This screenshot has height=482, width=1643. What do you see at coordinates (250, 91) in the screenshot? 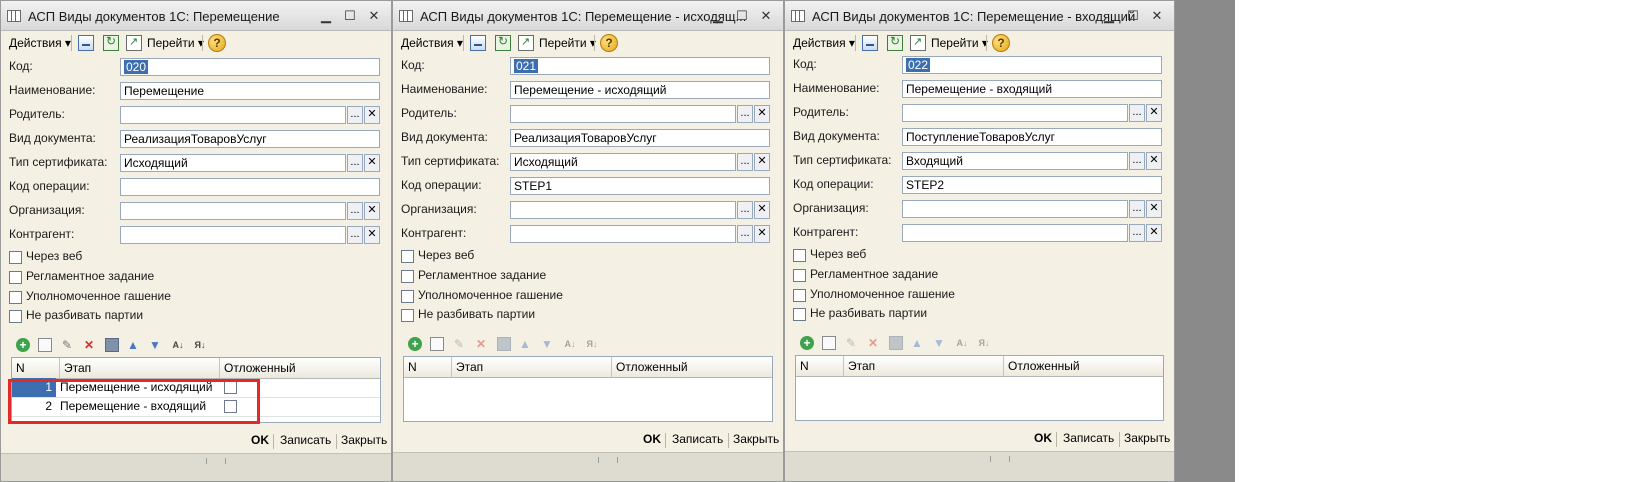
I see `field-name: Перемещение` at bounding box center [250, 91].